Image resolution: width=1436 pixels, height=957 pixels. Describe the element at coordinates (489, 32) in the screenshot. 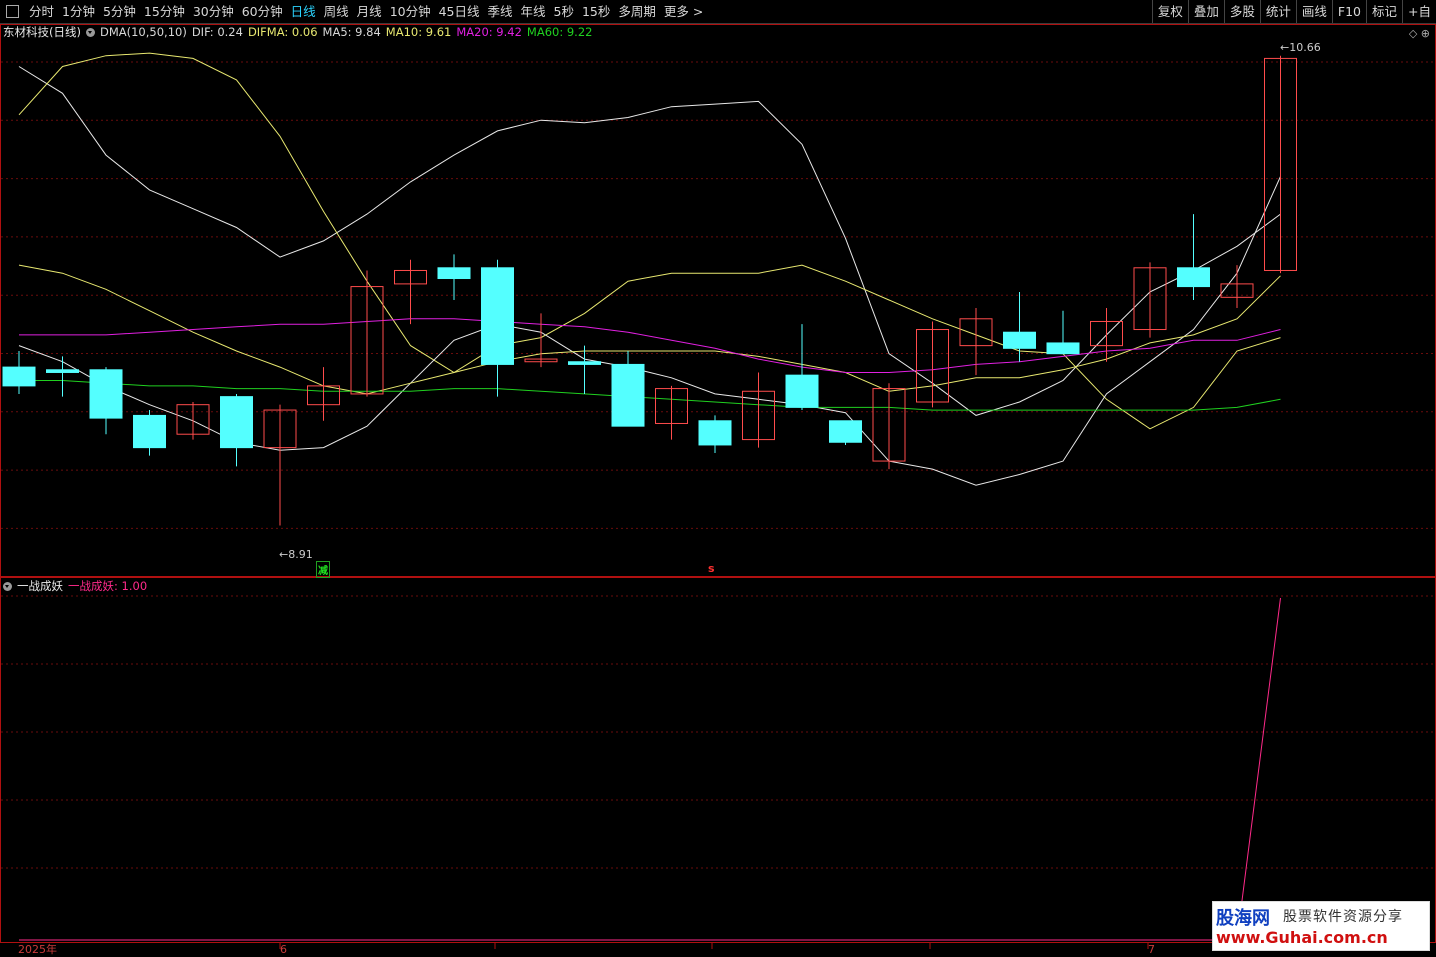

I see `indicator-value: MA20: 9.42` at that location.